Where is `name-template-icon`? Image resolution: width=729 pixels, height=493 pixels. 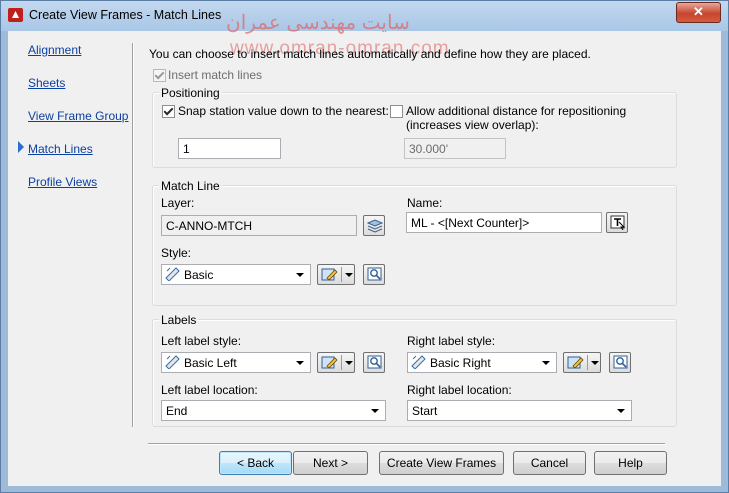 name-template-icon is located at coordinates (618, 222).